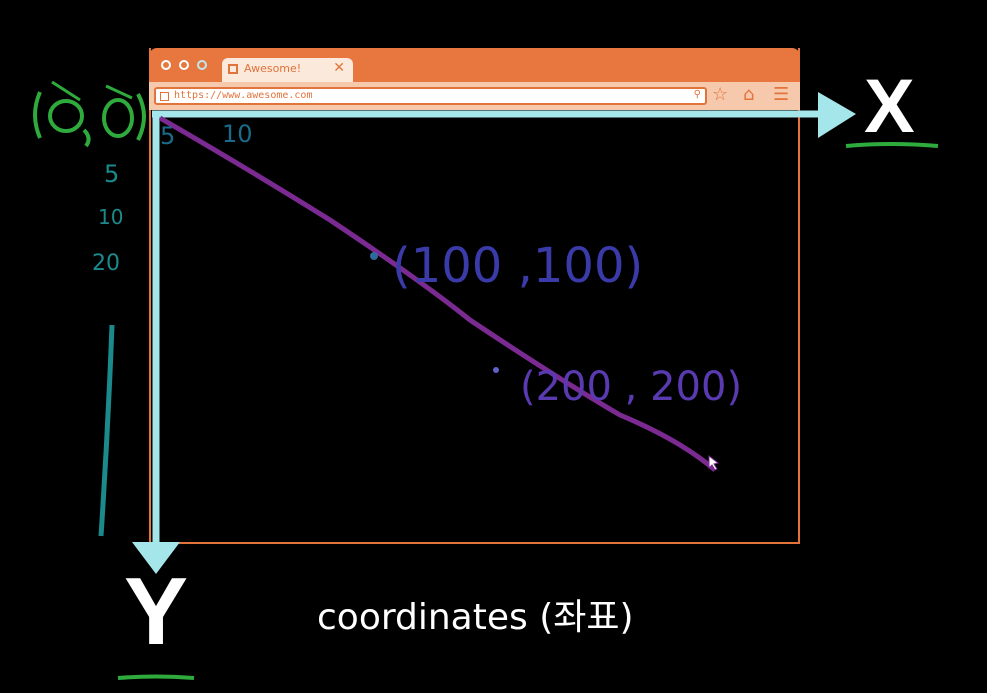  I want to click on origin-paren-left, so click(37, 115).